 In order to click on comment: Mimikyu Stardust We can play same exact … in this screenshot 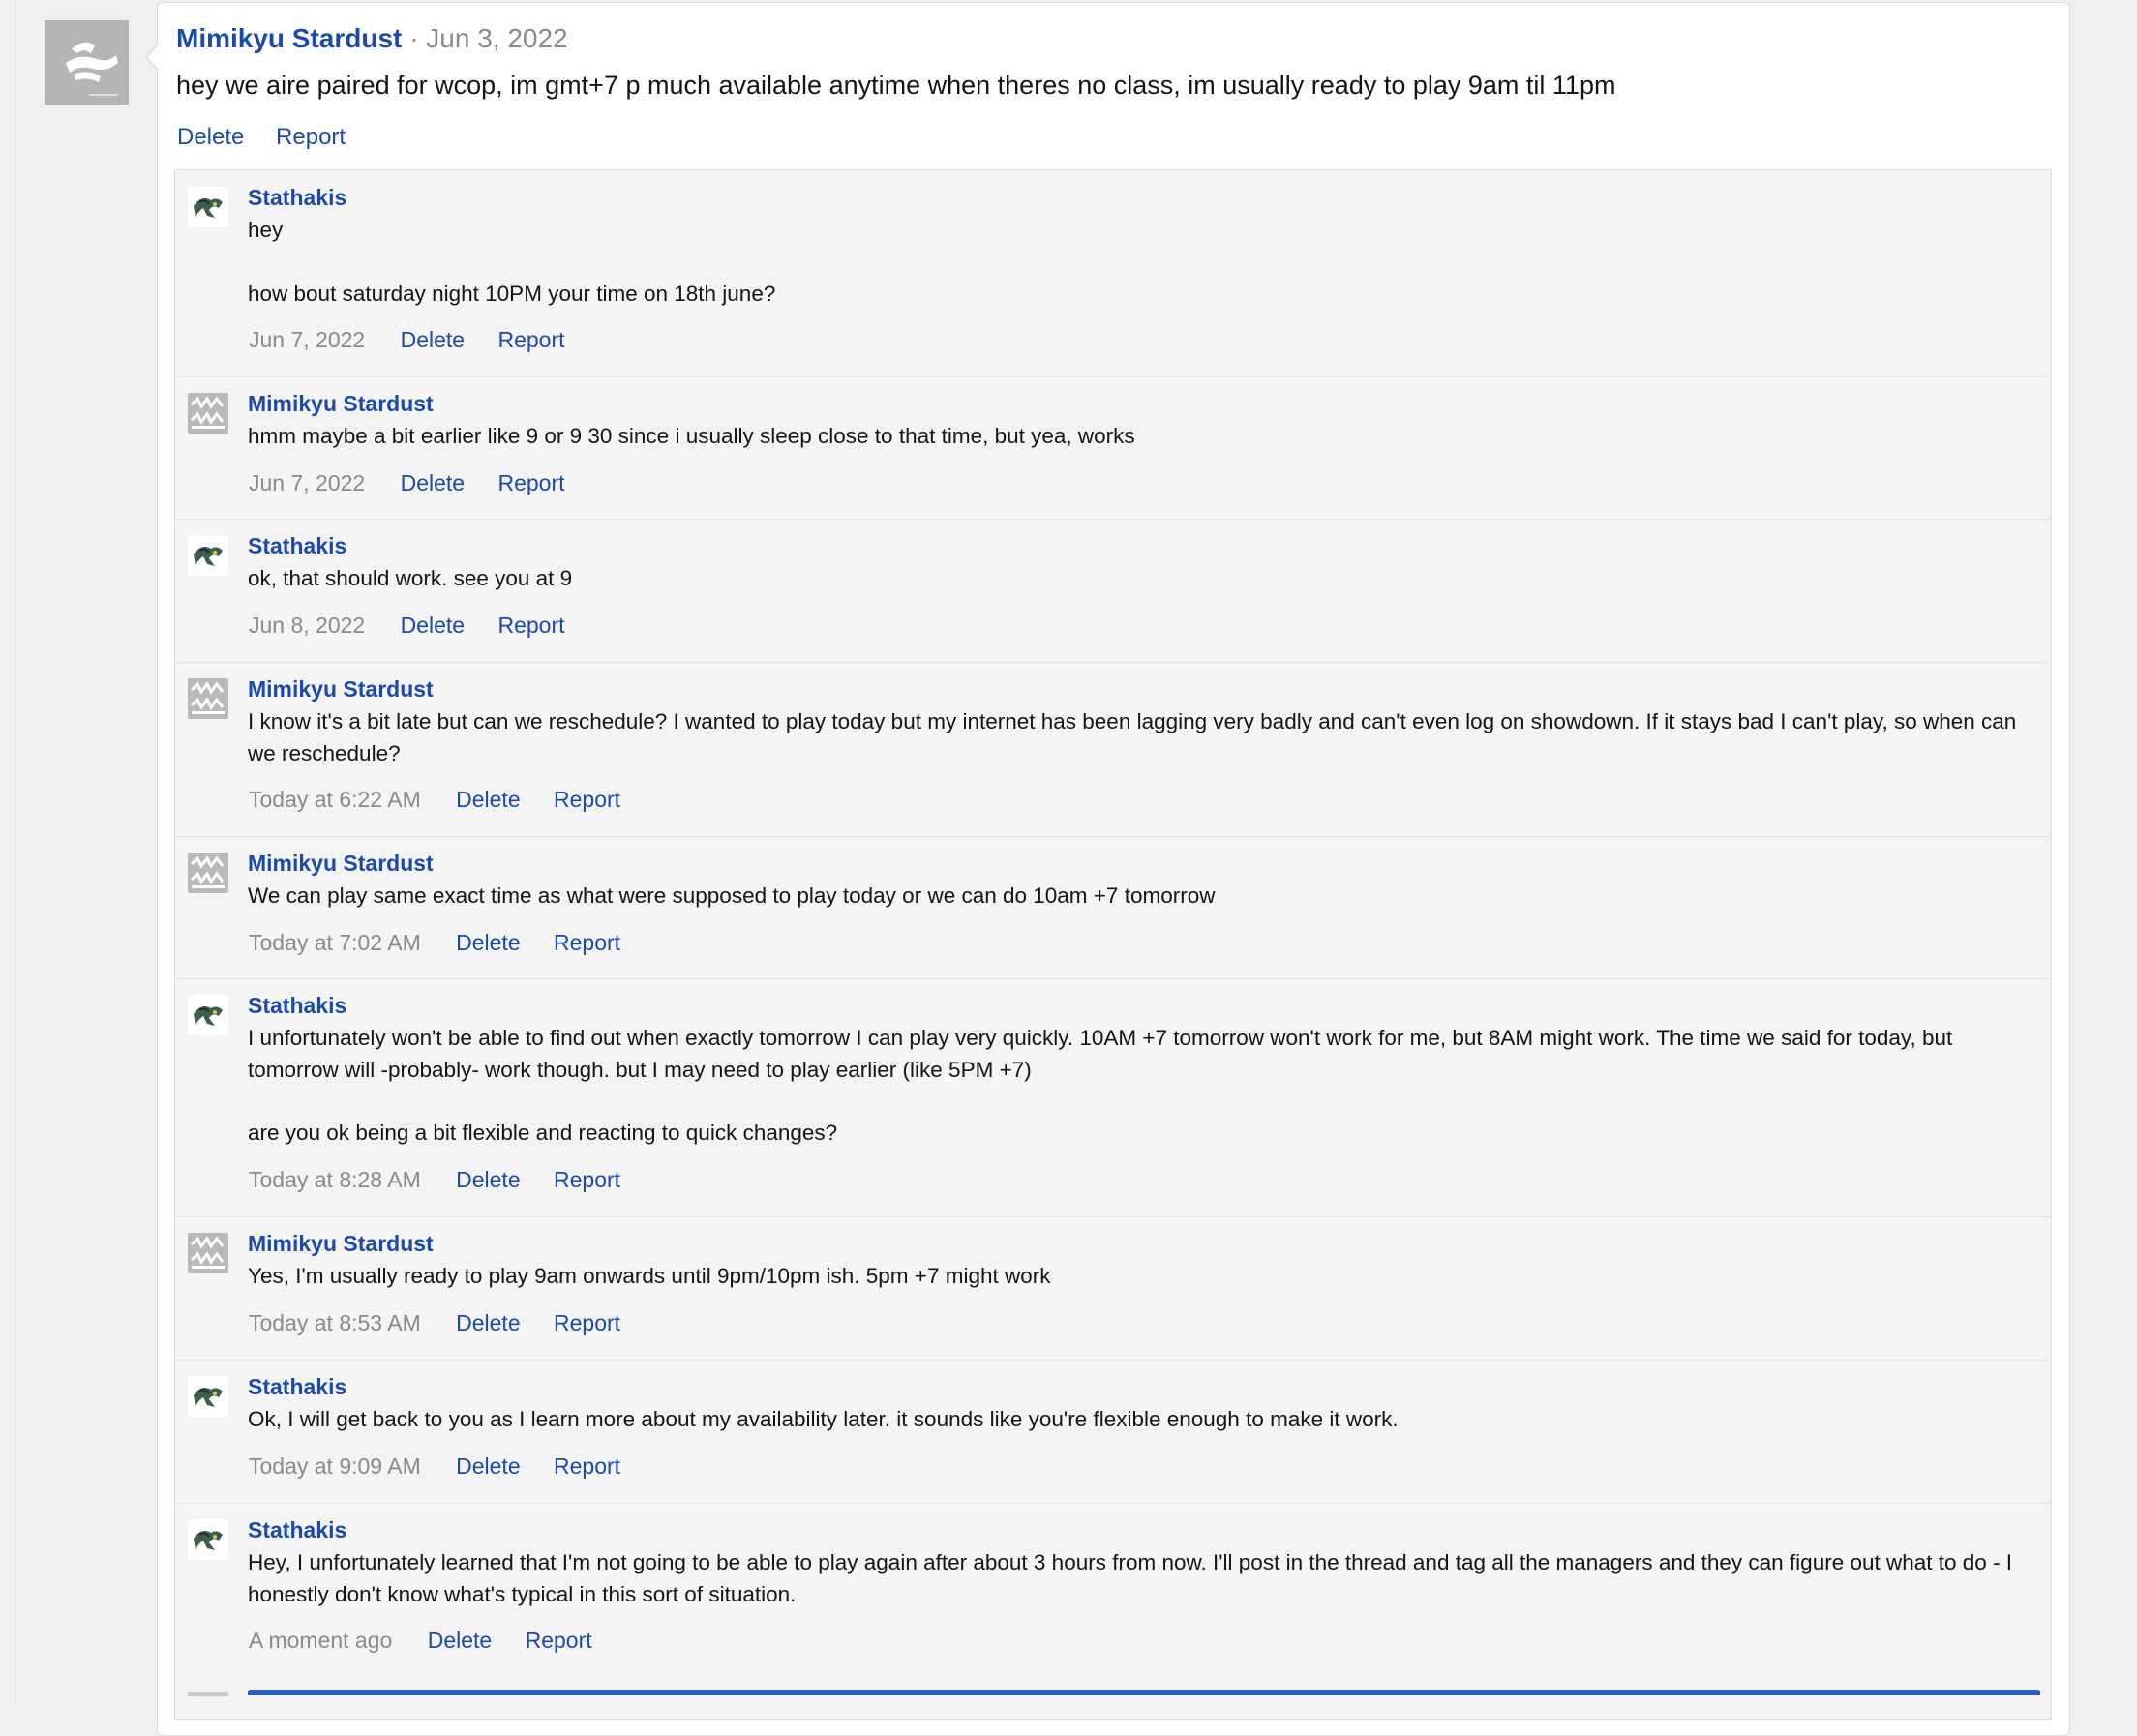, I will do `click(1113, 907)`.